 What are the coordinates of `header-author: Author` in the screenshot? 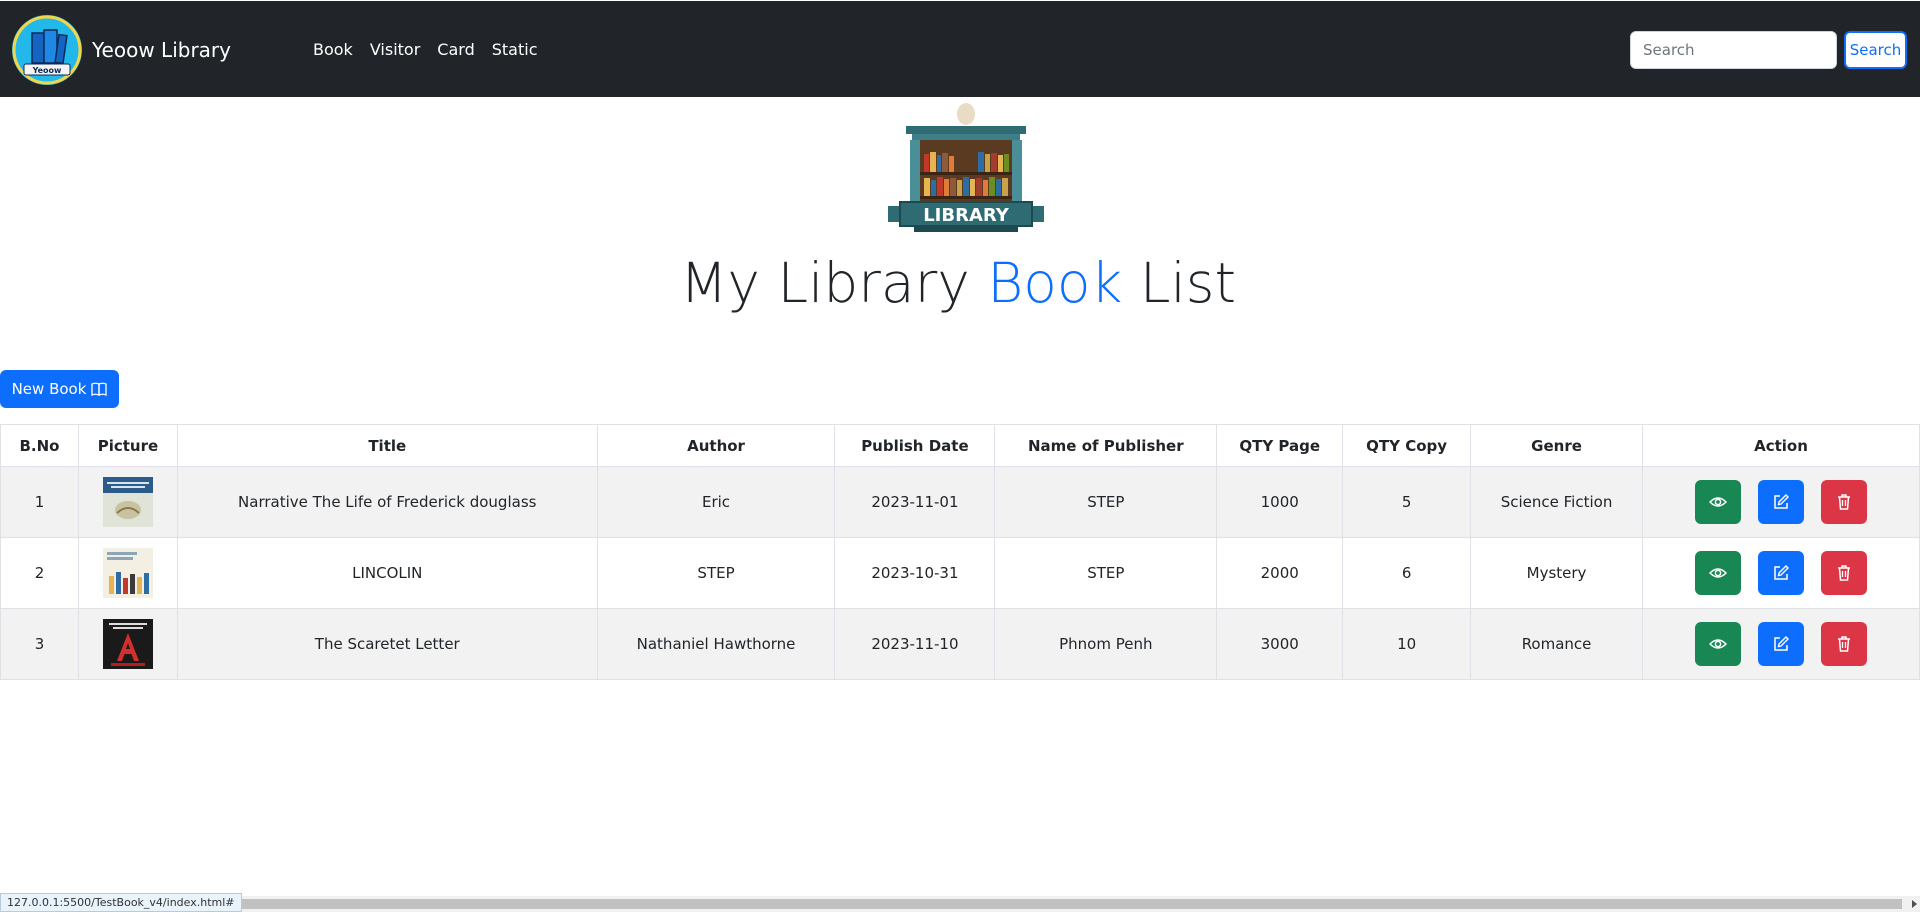 It's located at (716, 445).